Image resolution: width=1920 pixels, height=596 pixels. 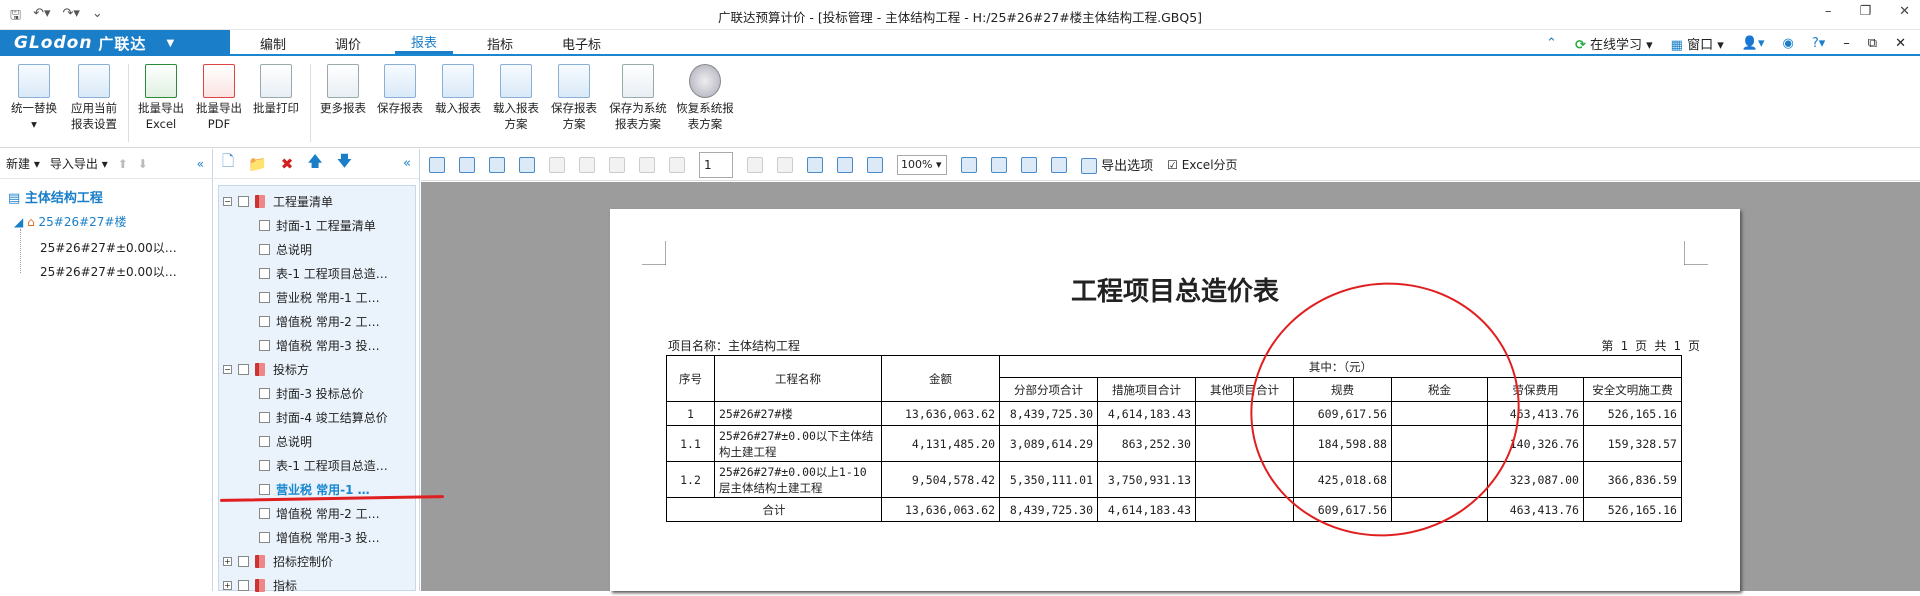 I want to click on tree-root: ▤ 主体结构工程, so click(x=55, y=196).